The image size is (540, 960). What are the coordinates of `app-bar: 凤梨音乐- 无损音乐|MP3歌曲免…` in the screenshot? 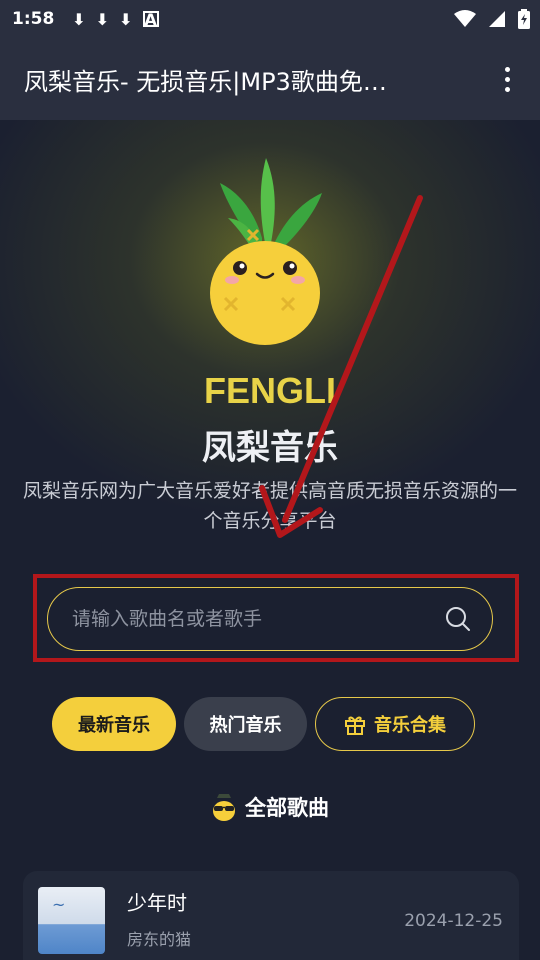 It's located at (270, 79).